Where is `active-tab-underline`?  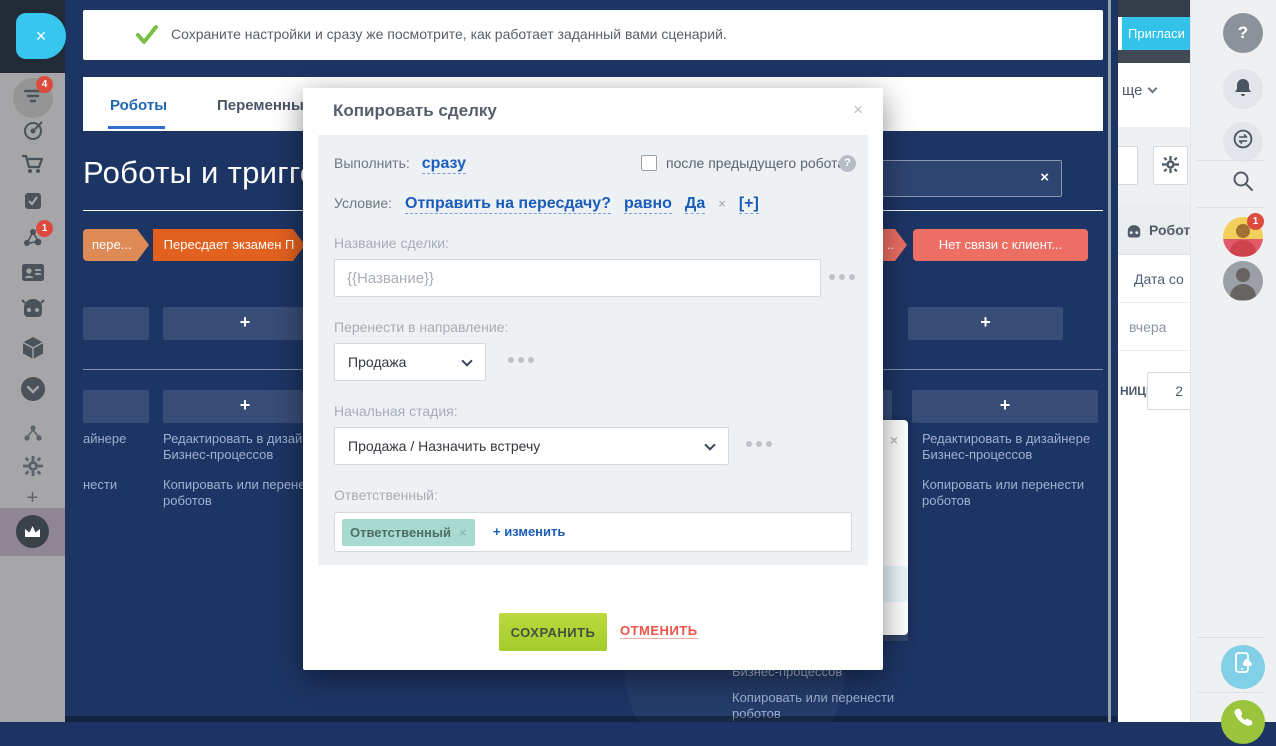 active-tab-underline is located at coordinates (136, 127).